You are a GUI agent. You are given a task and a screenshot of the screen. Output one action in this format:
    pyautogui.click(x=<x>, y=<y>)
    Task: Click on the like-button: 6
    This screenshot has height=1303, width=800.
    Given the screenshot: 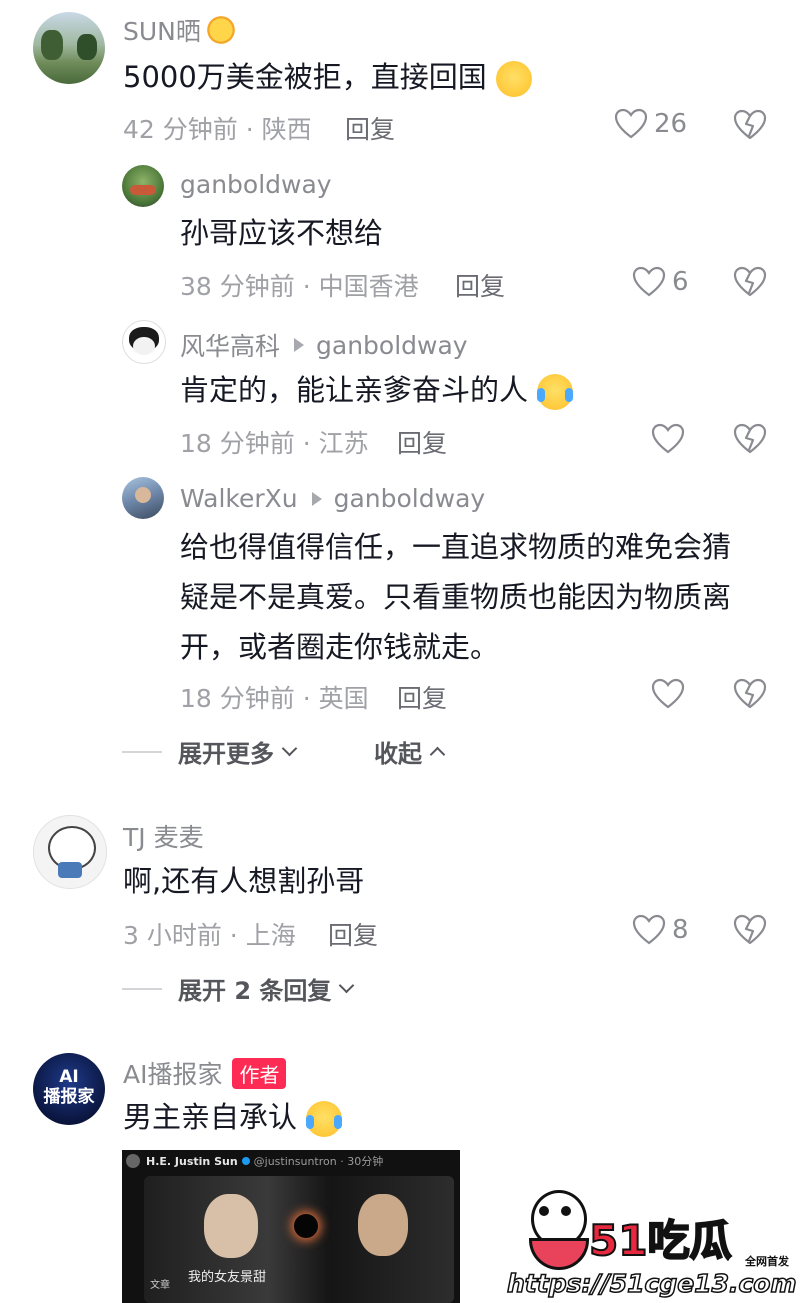 What is the action you would take?
    pyautogui.click(x=660, y=282)
    